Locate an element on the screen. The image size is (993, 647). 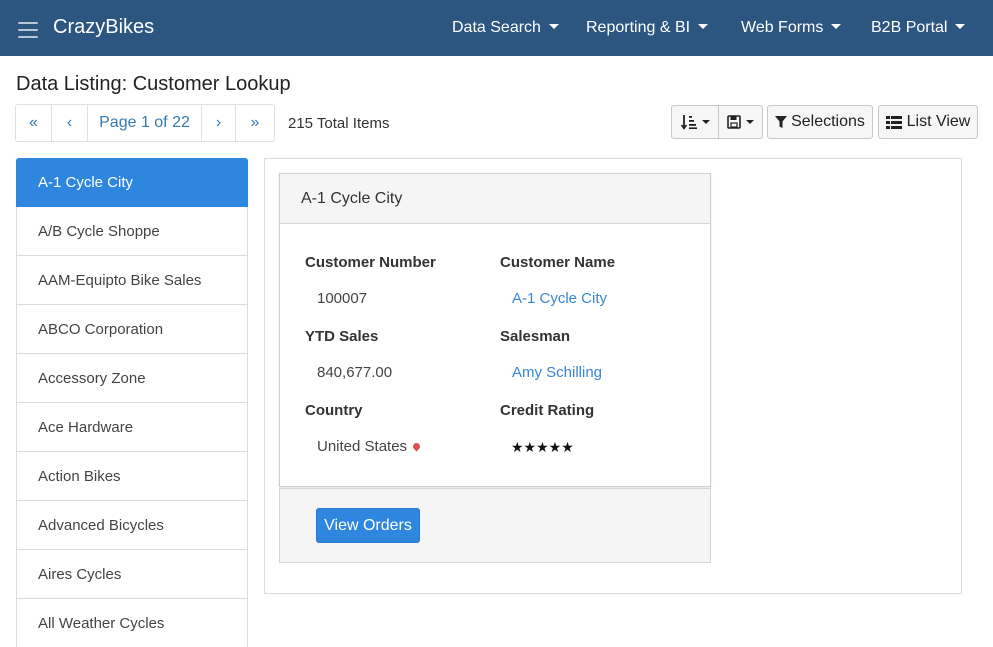
nav-menu-data-search: Data Search is located at coordinates (505, 28).